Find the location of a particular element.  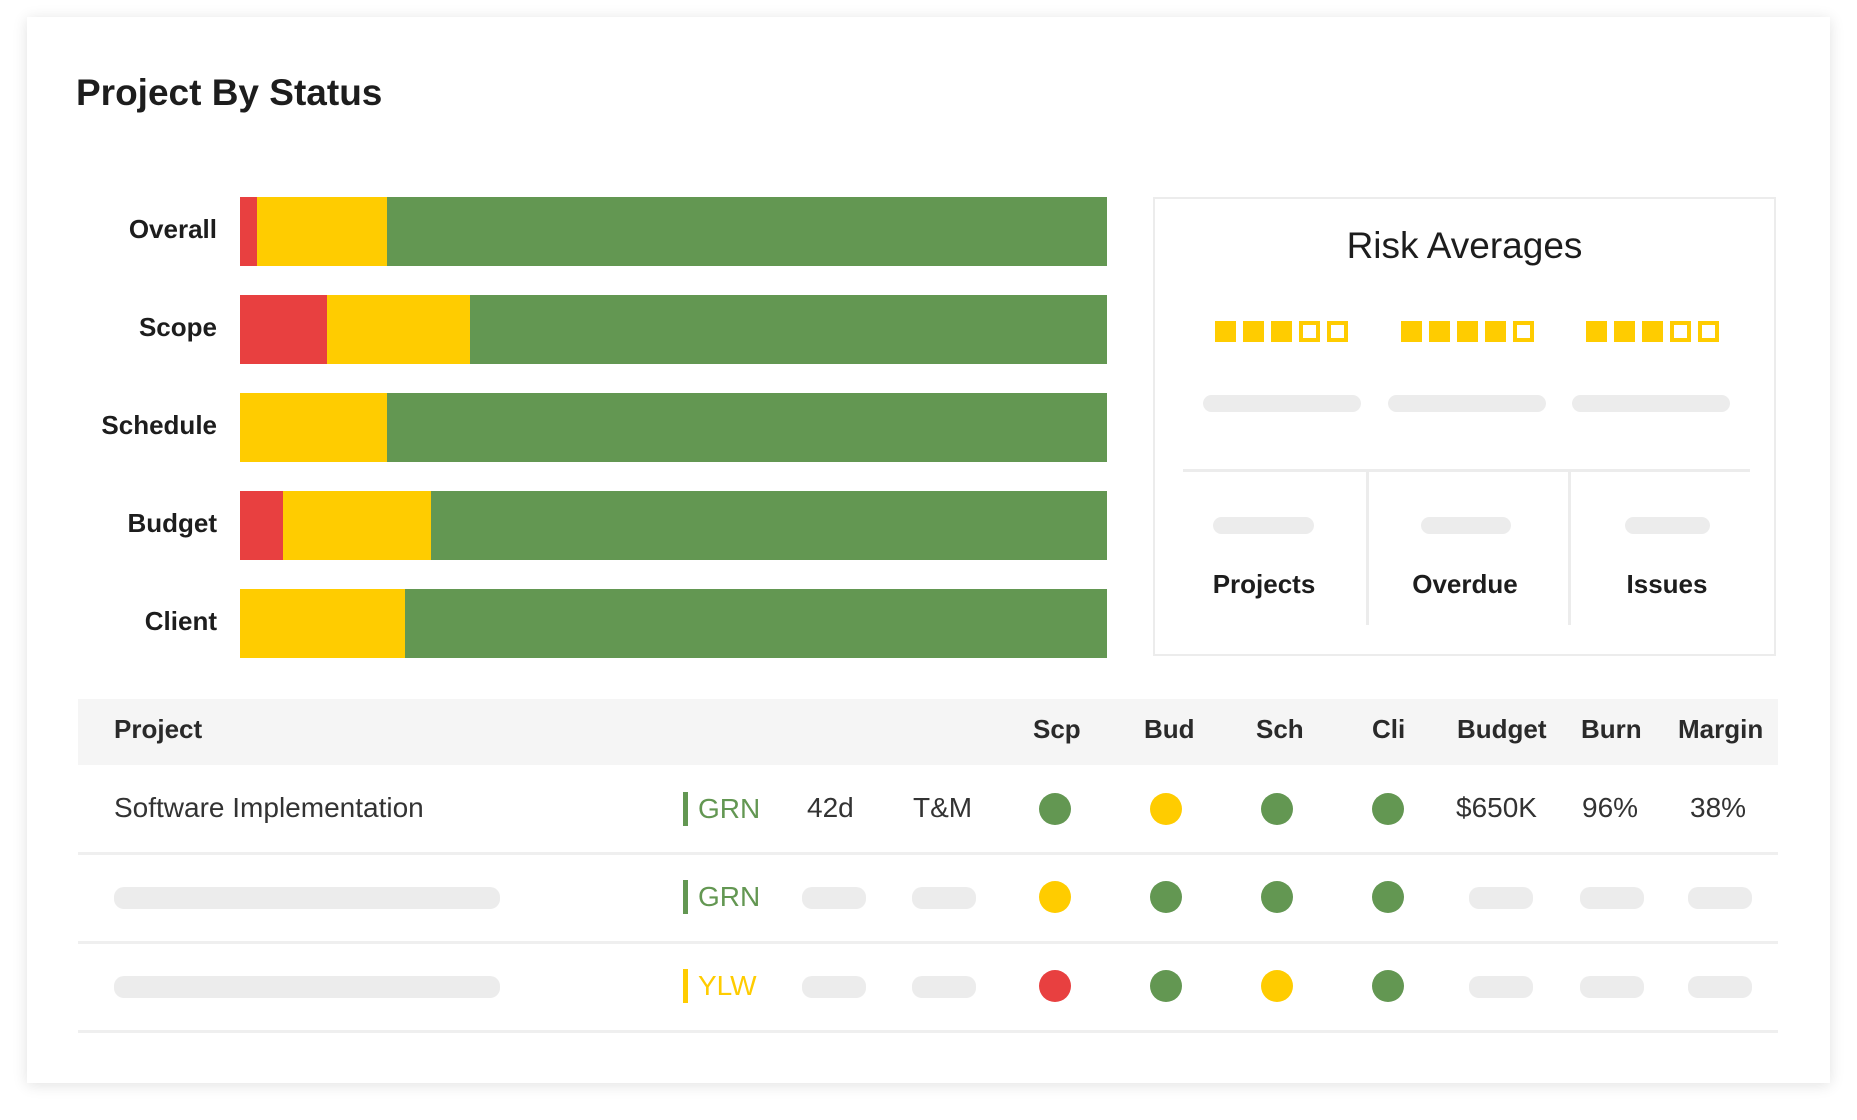

budget-value: $650K is located at coordinates (1496, 807).